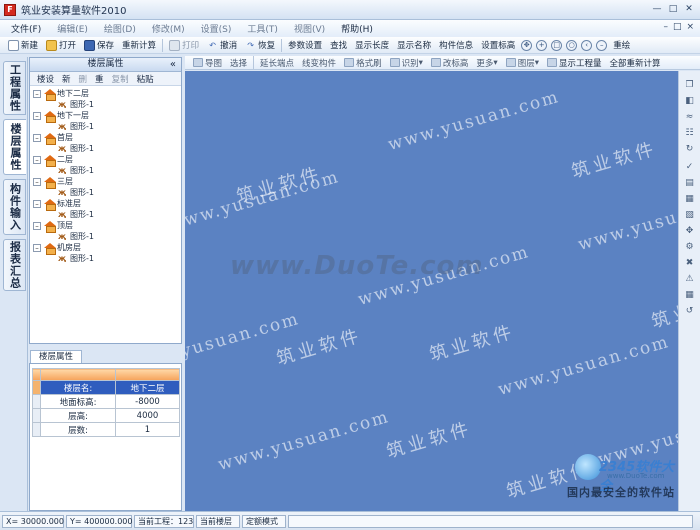 The image size is (700, 530). What do you see at coordinates (338, 45) in the screenshot?
I see `find-button: 查找` at bounding box center [338, 45].